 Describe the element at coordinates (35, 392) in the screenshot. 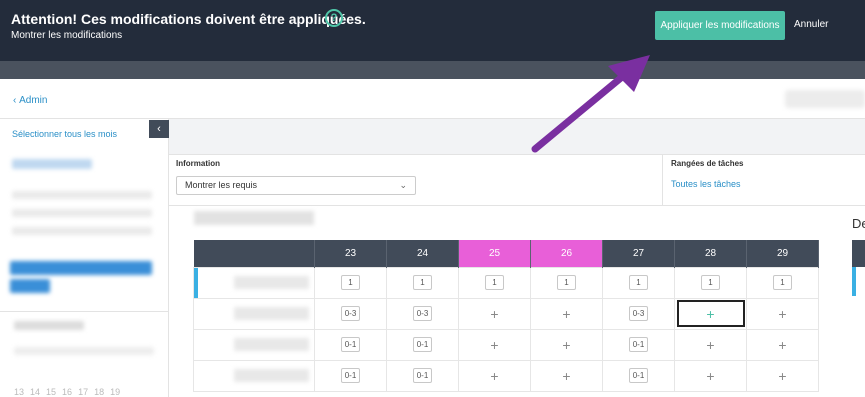

I see `calendar-day: 14` at that location.